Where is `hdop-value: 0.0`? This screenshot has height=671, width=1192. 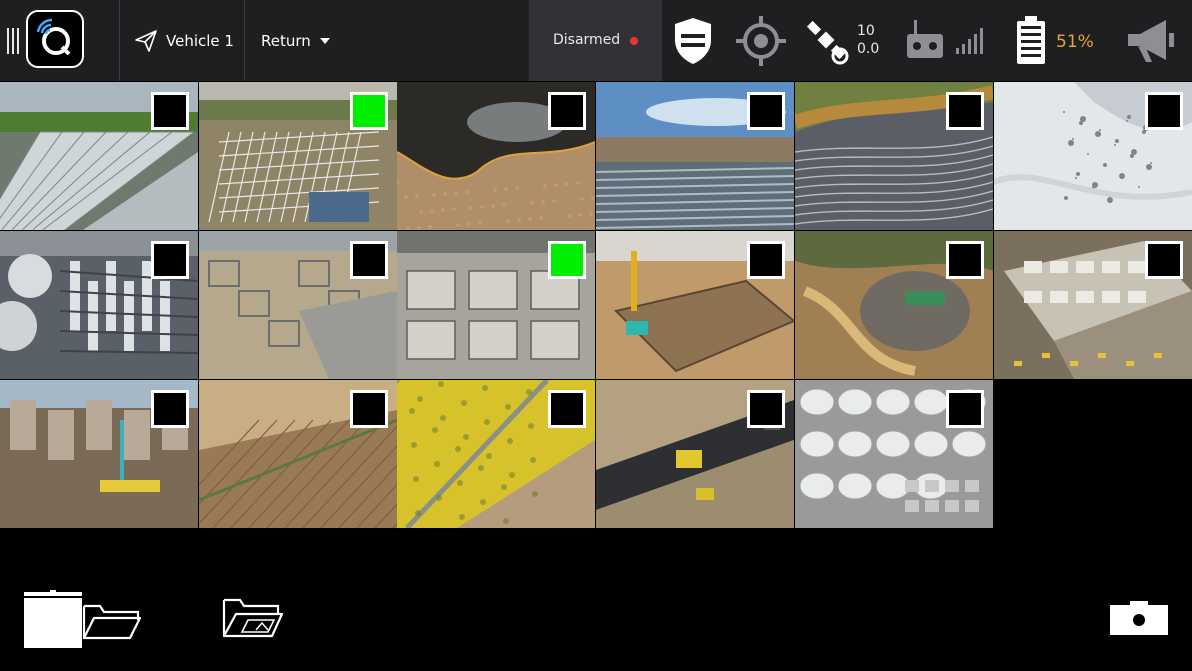 hdop-value: 0.0 is located at coordinates (868, 49).